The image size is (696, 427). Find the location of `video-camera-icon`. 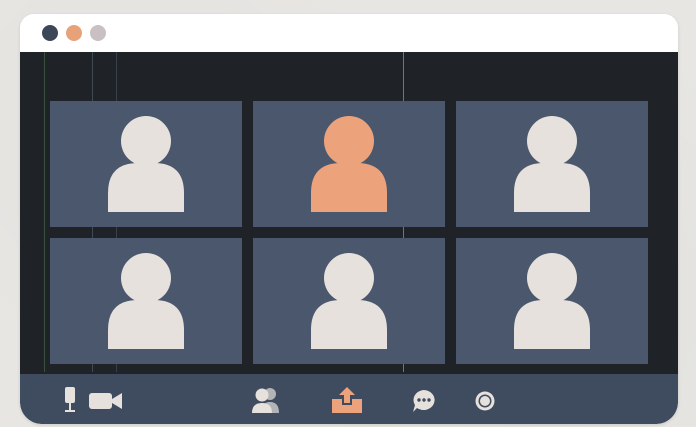

video-camera-icon is located at coordinates (105, 401).